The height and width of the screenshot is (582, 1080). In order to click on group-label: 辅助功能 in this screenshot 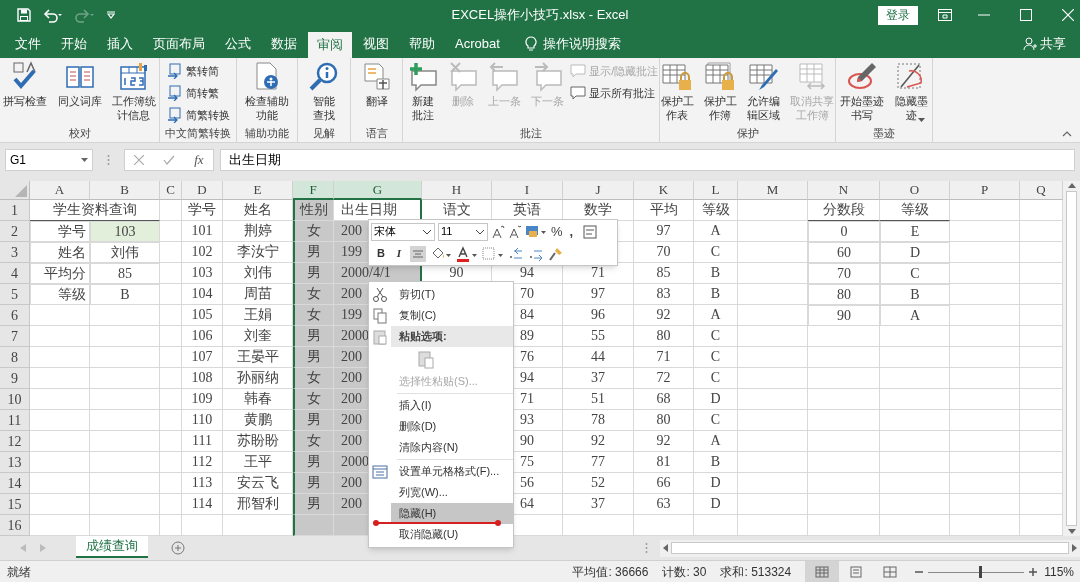, I will do `click(267, 133)`.